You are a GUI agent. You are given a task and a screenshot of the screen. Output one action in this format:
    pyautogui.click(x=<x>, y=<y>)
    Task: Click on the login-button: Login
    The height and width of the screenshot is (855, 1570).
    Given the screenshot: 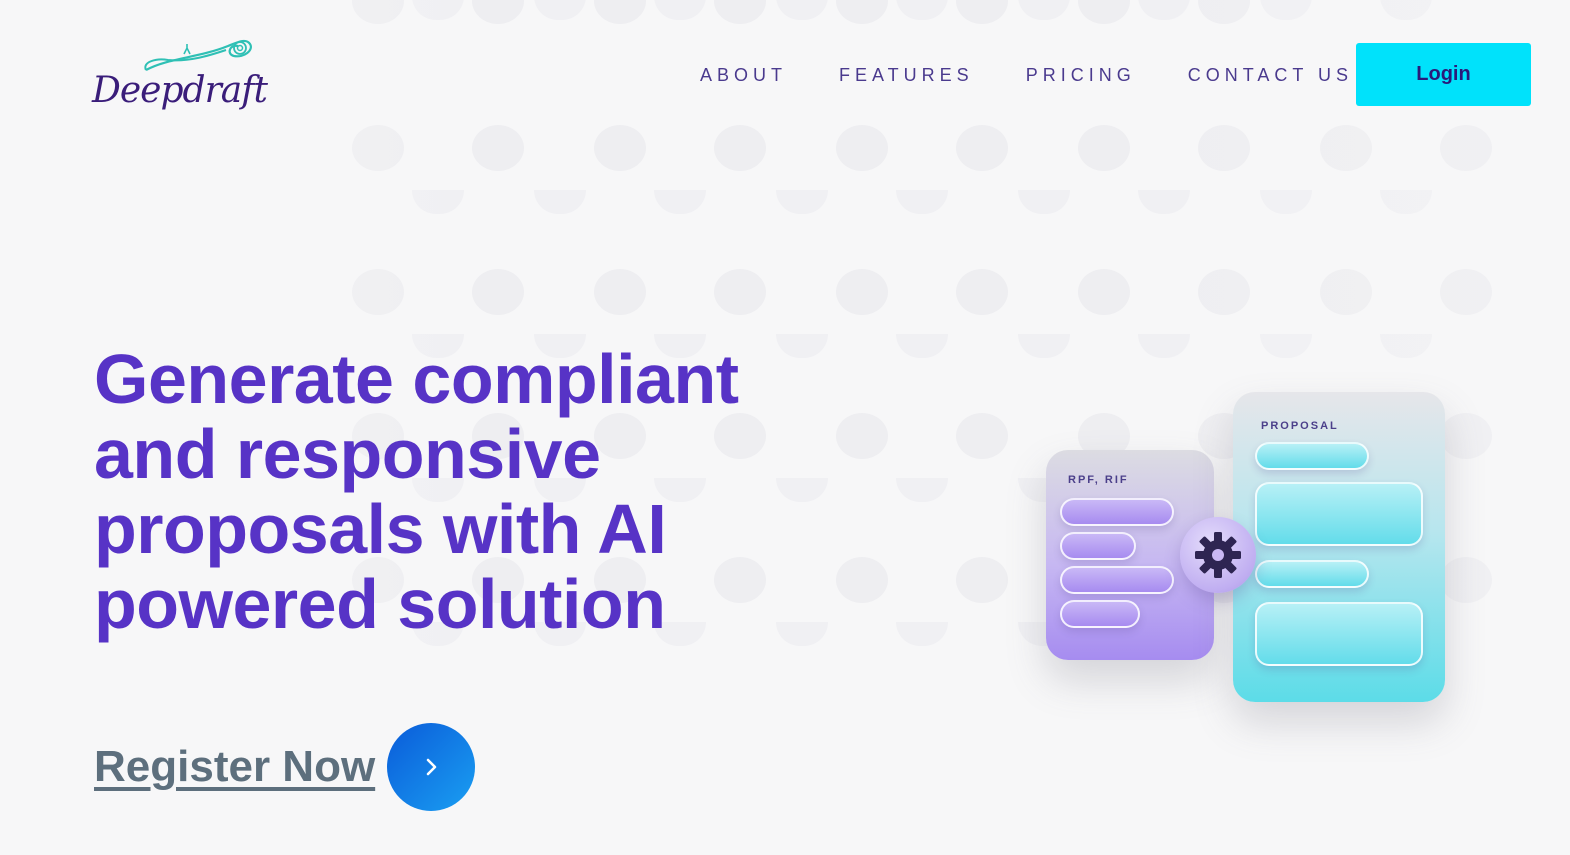 What is the action you would take?
    pyautogui.click(x=1443, y=74)
    